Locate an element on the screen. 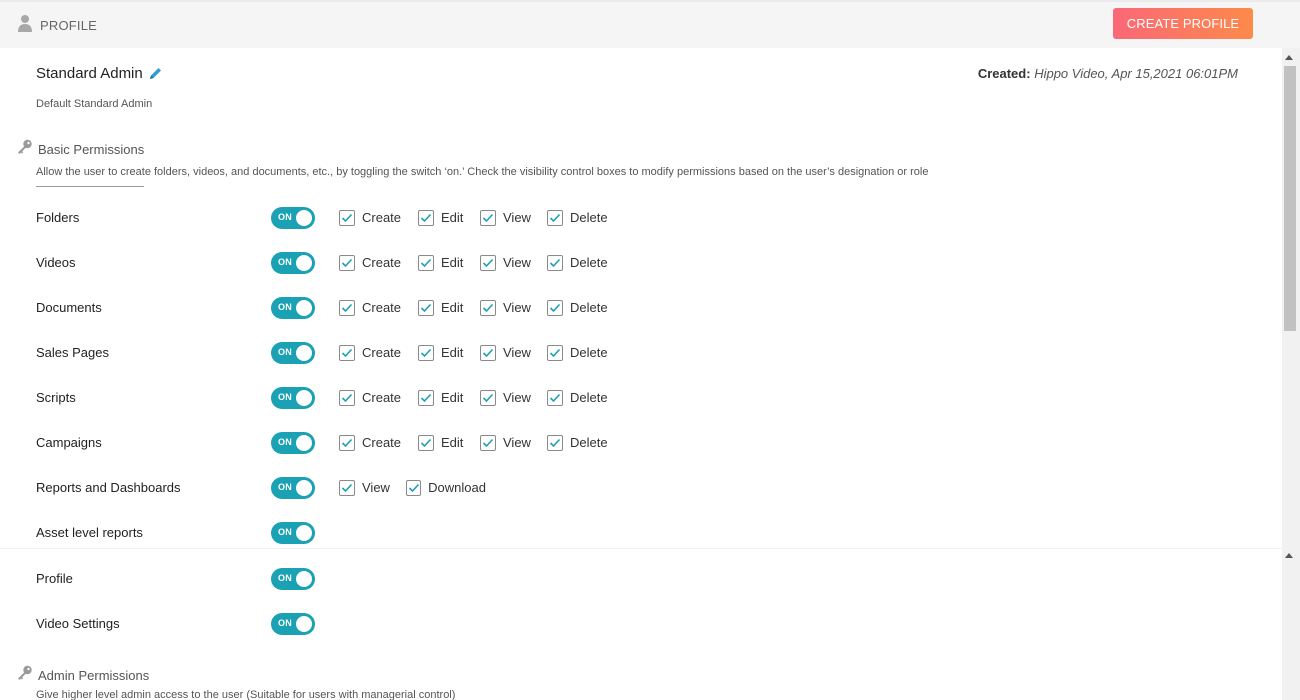  edit-pencil-icon is located at coordinates (155, 73).